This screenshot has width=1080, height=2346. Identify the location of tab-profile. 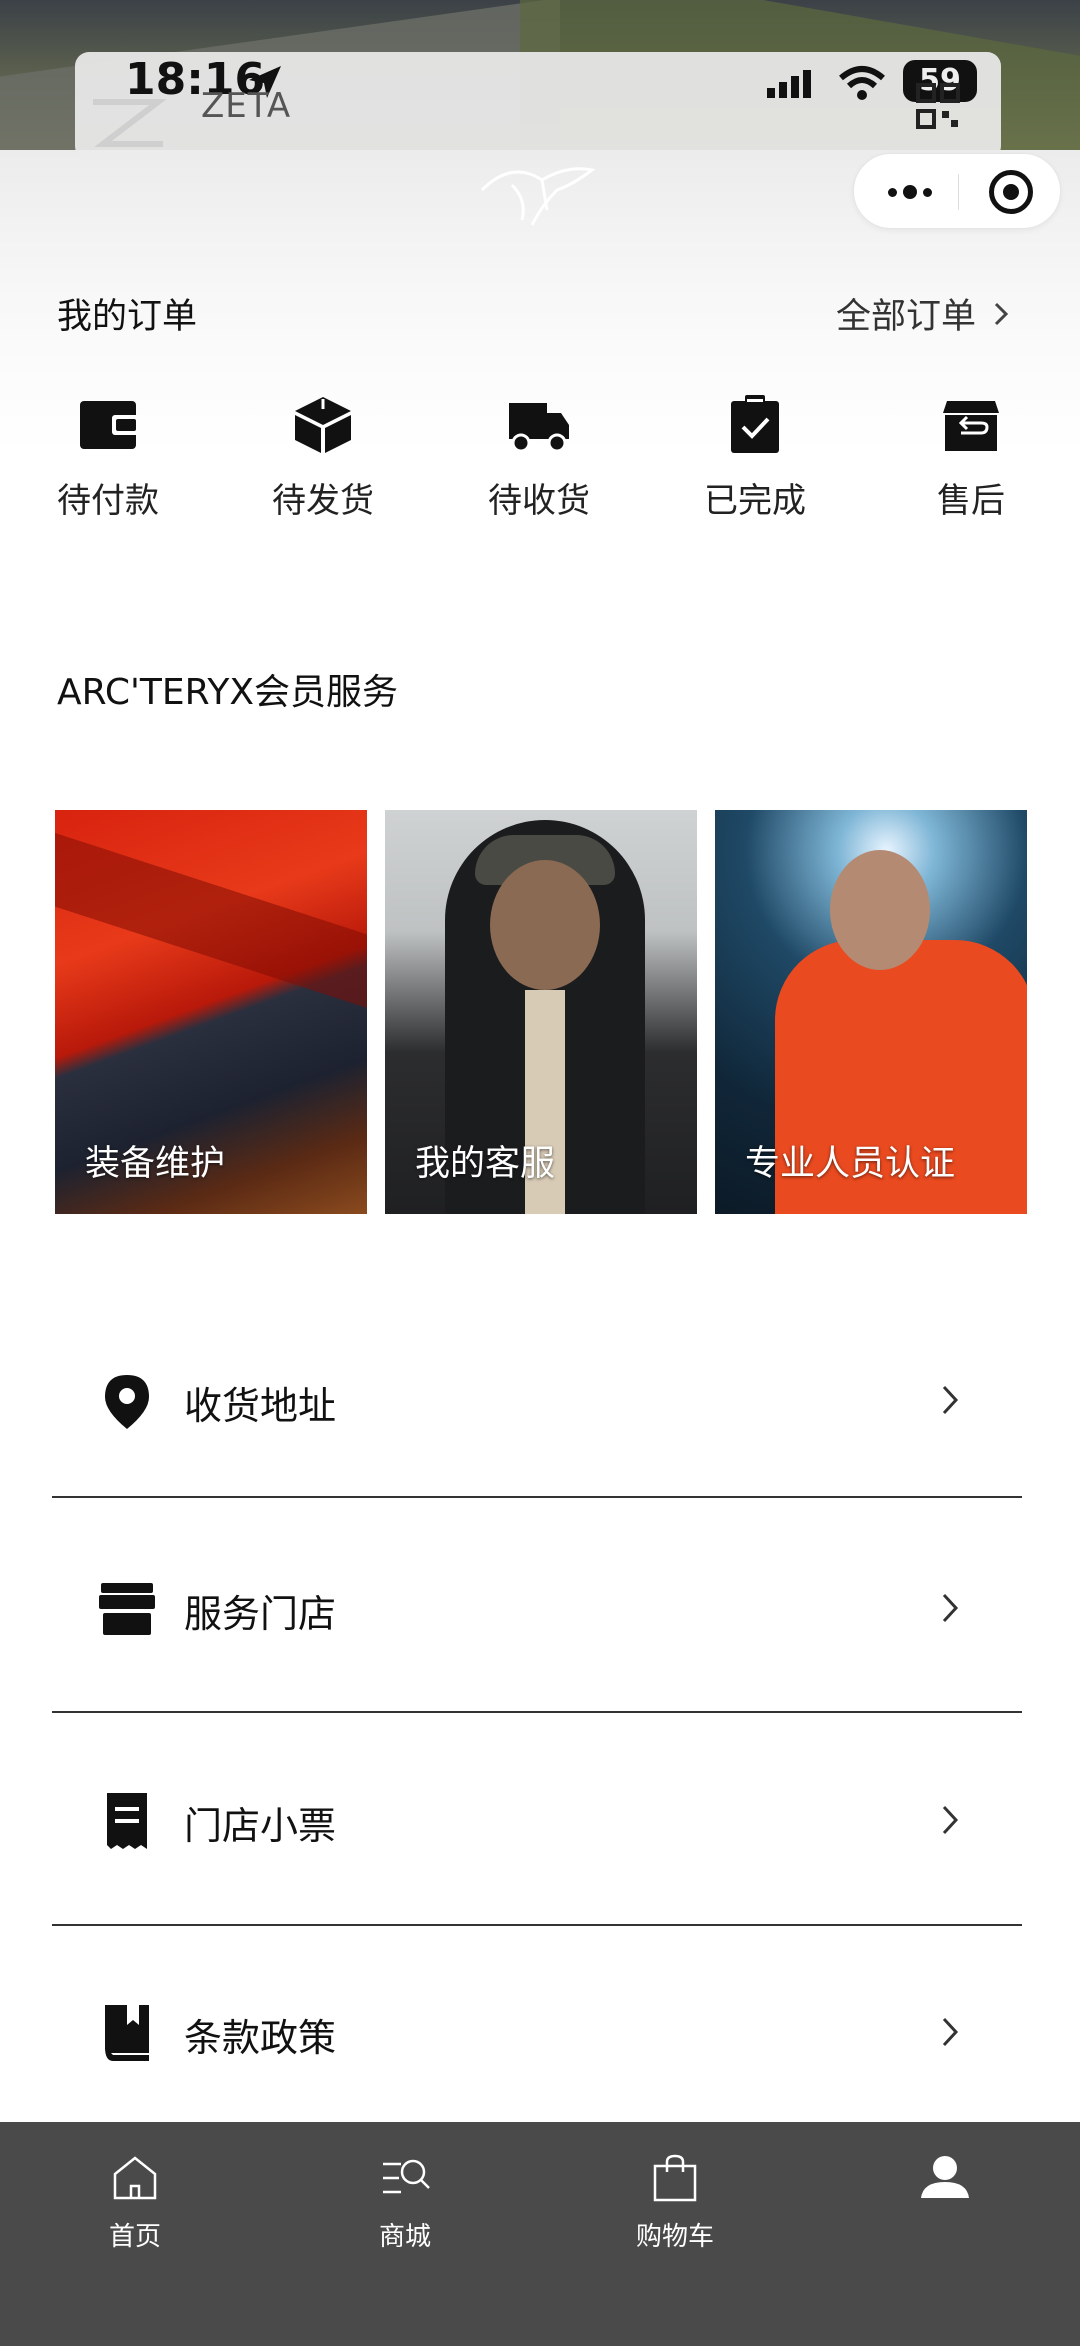
(945, 2212).